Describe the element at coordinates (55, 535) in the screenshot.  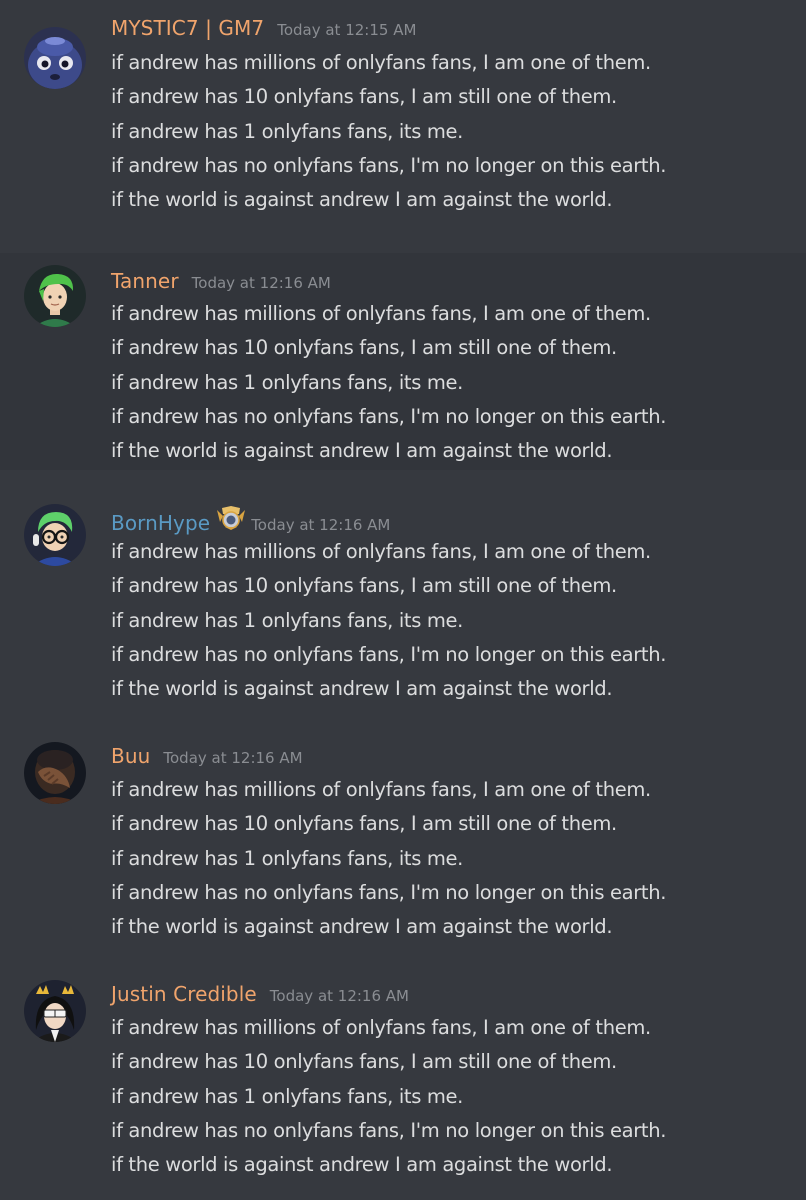
I see `glasses-avatar` at that location.